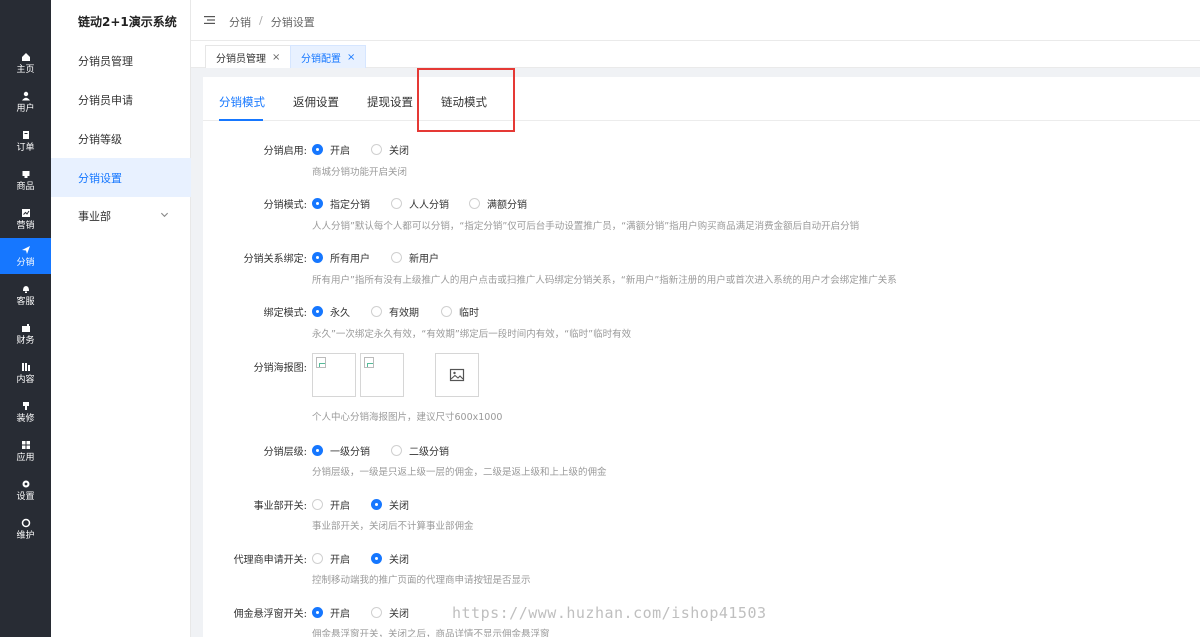 The image size is (1200, 637). Describe the element at coordinates (26, 484) in the screenshot. I see `gear-icon` at that location.